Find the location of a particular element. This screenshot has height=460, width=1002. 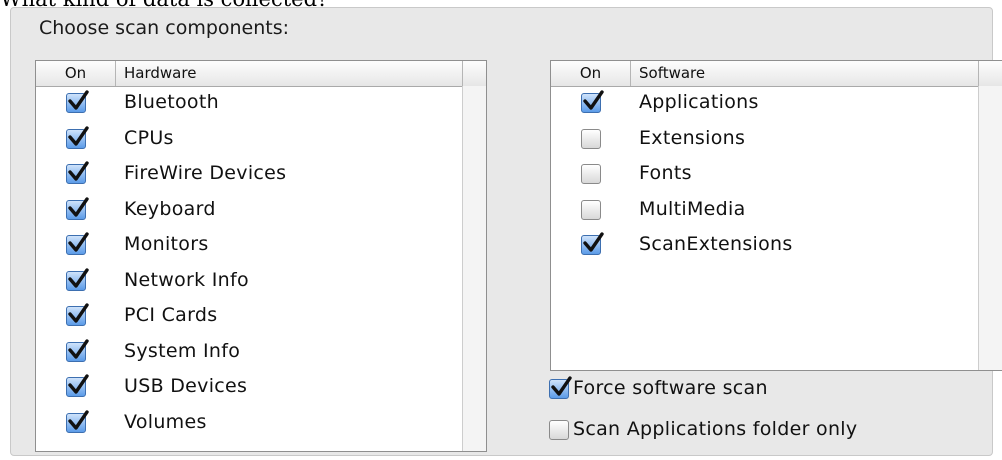

hardware-row: System Info is located at coordinates (246, 353).